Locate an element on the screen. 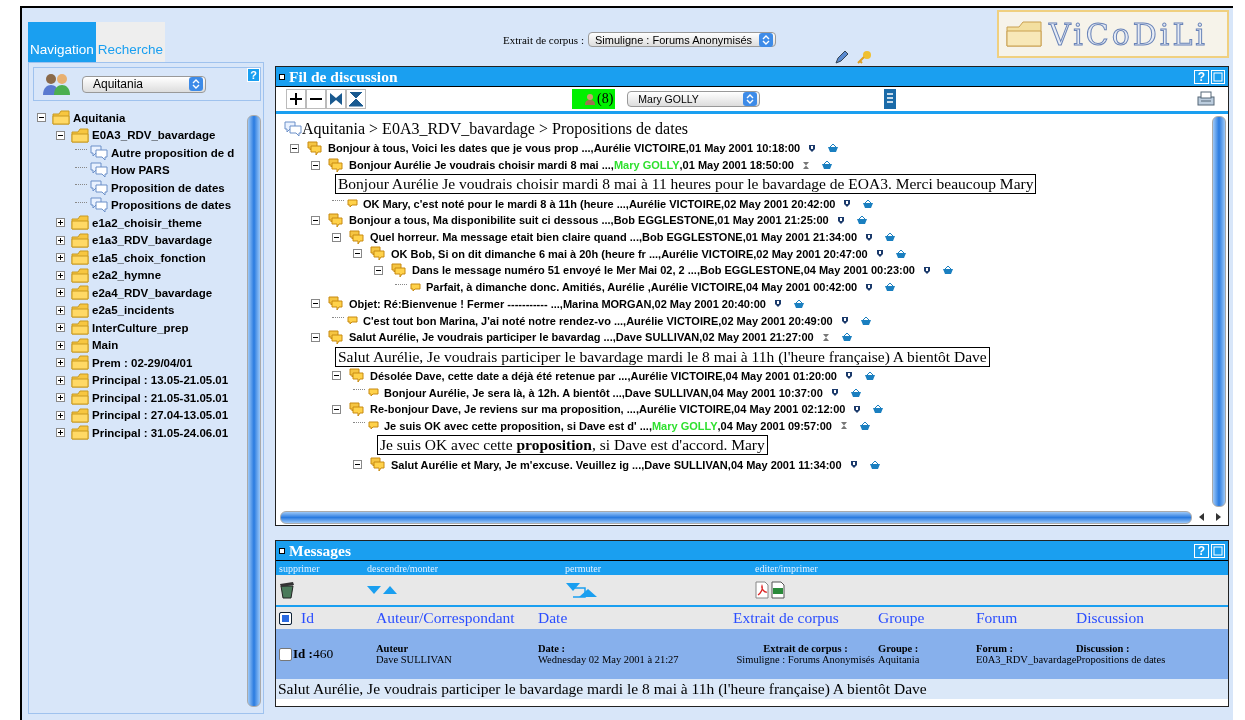 This screenshot has width=1245, height=720. message-subject: Désolée Dave, cette date a déjà été retenue par ..., is located at coordinates (500, 375).